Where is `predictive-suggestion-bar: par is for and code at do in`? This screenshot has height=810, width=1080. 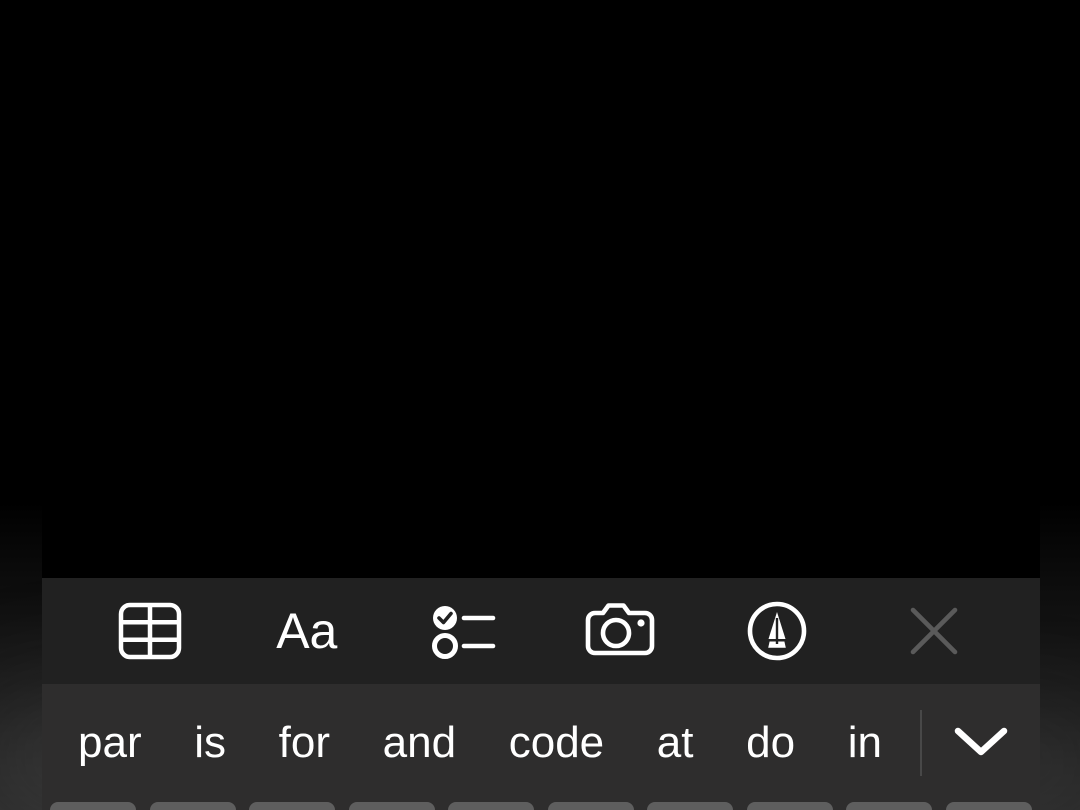 predictive-suggestion-bar: par is for and code at do in is located at coordinates (541, 743).